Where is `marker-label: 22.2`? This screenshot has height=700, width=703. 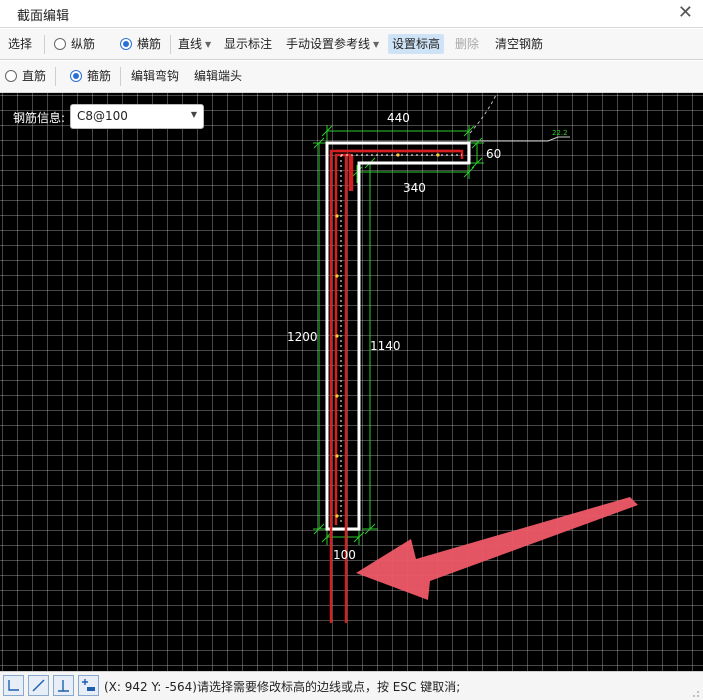
marker-label: 22.2 is located at coordinates (560, 133).